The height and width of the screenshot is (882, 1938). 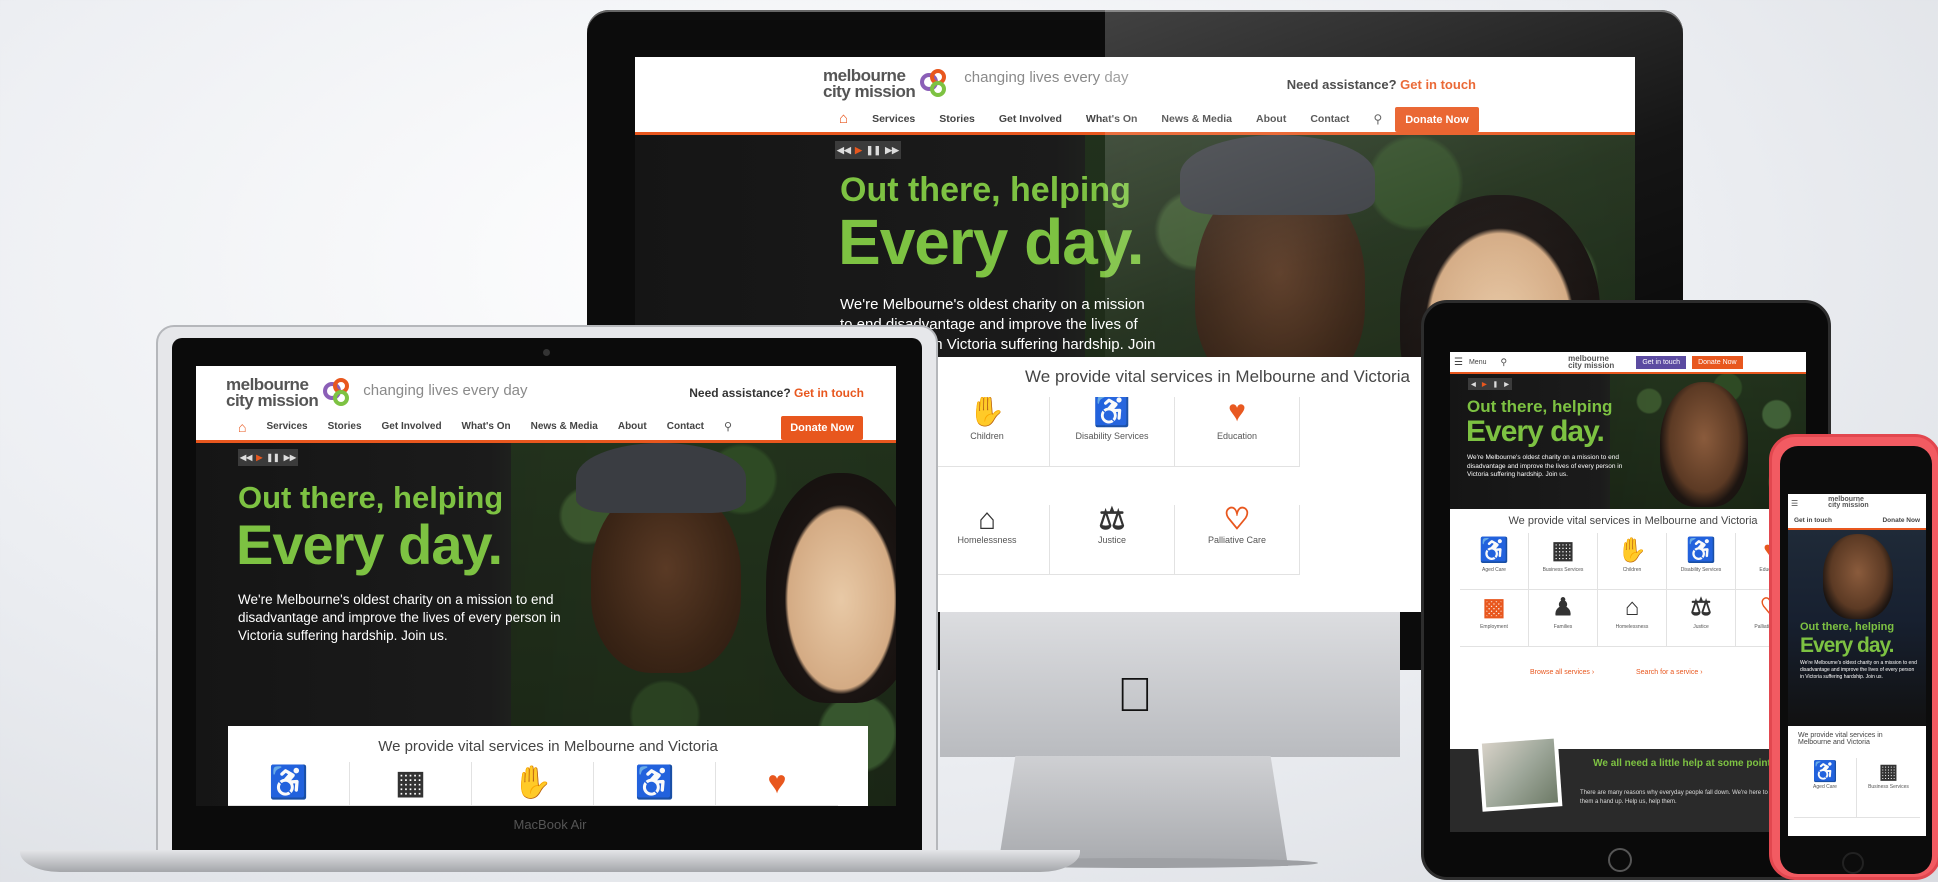 I want to click on browse-all-link: Browse all services ›, so click(x=1562, y=672).